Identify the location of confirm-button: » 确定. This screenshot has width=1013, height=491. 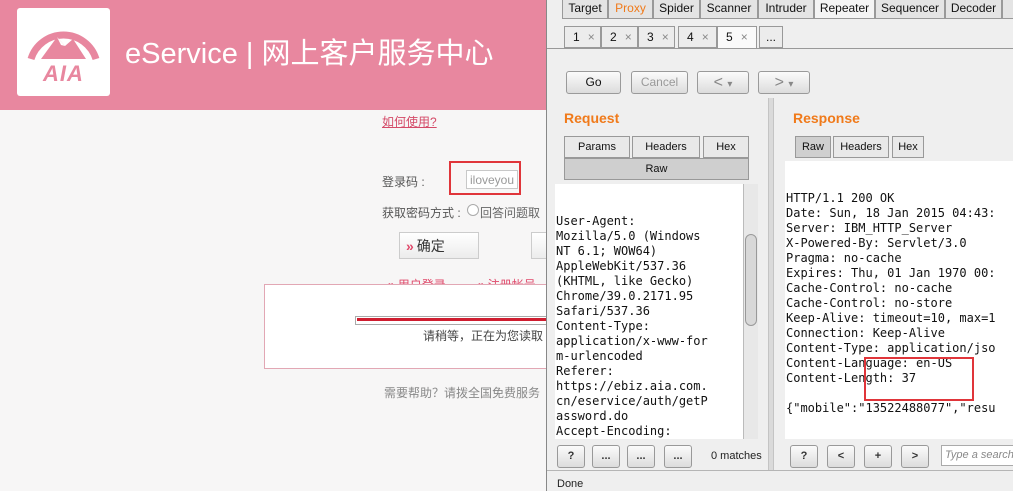
(439, 245).